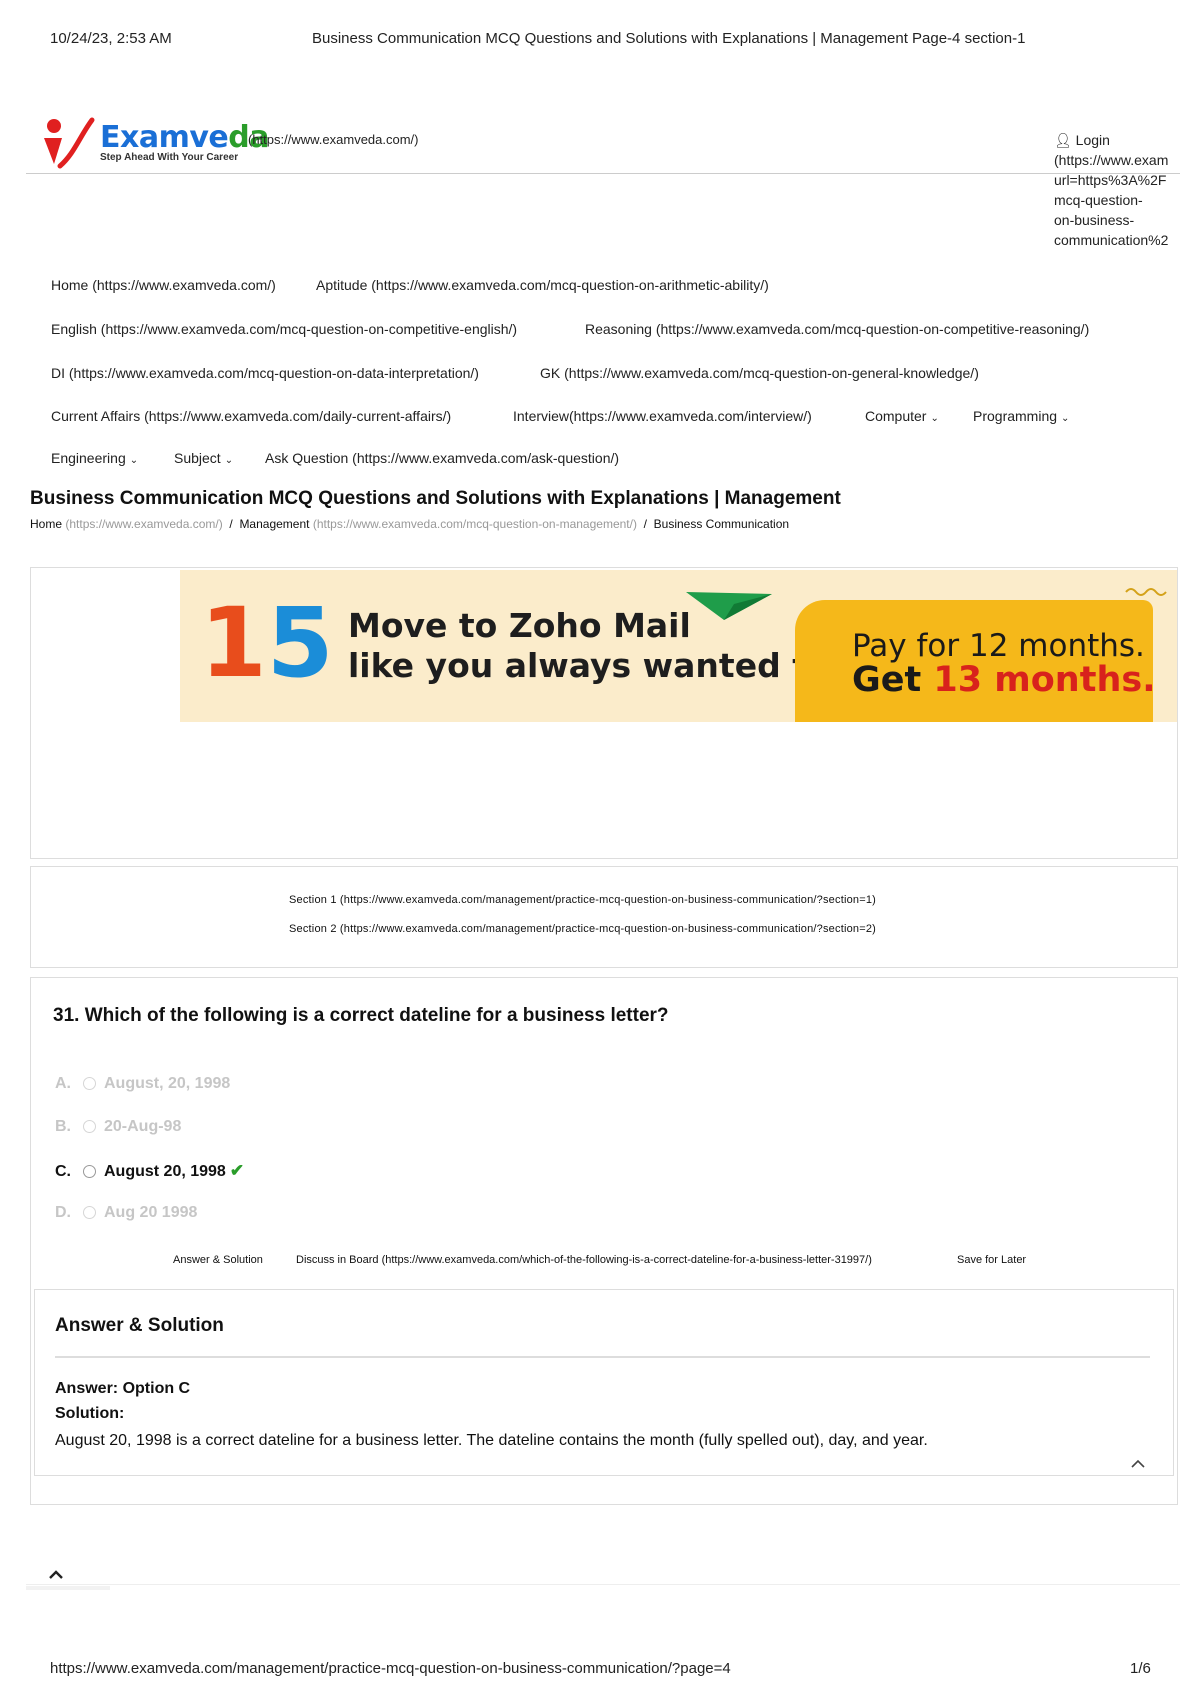  What do you see at coordinates (63, 1083) in the screenshot?
I see `option-letter: A.` at bounding box center [63, 1083].